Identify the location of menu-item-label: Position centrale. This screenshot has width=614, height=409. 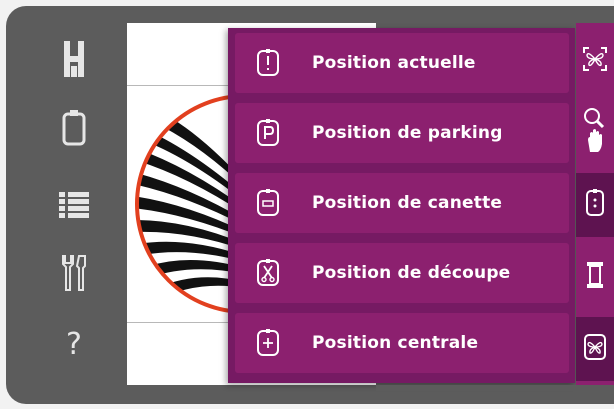
(395, 343).